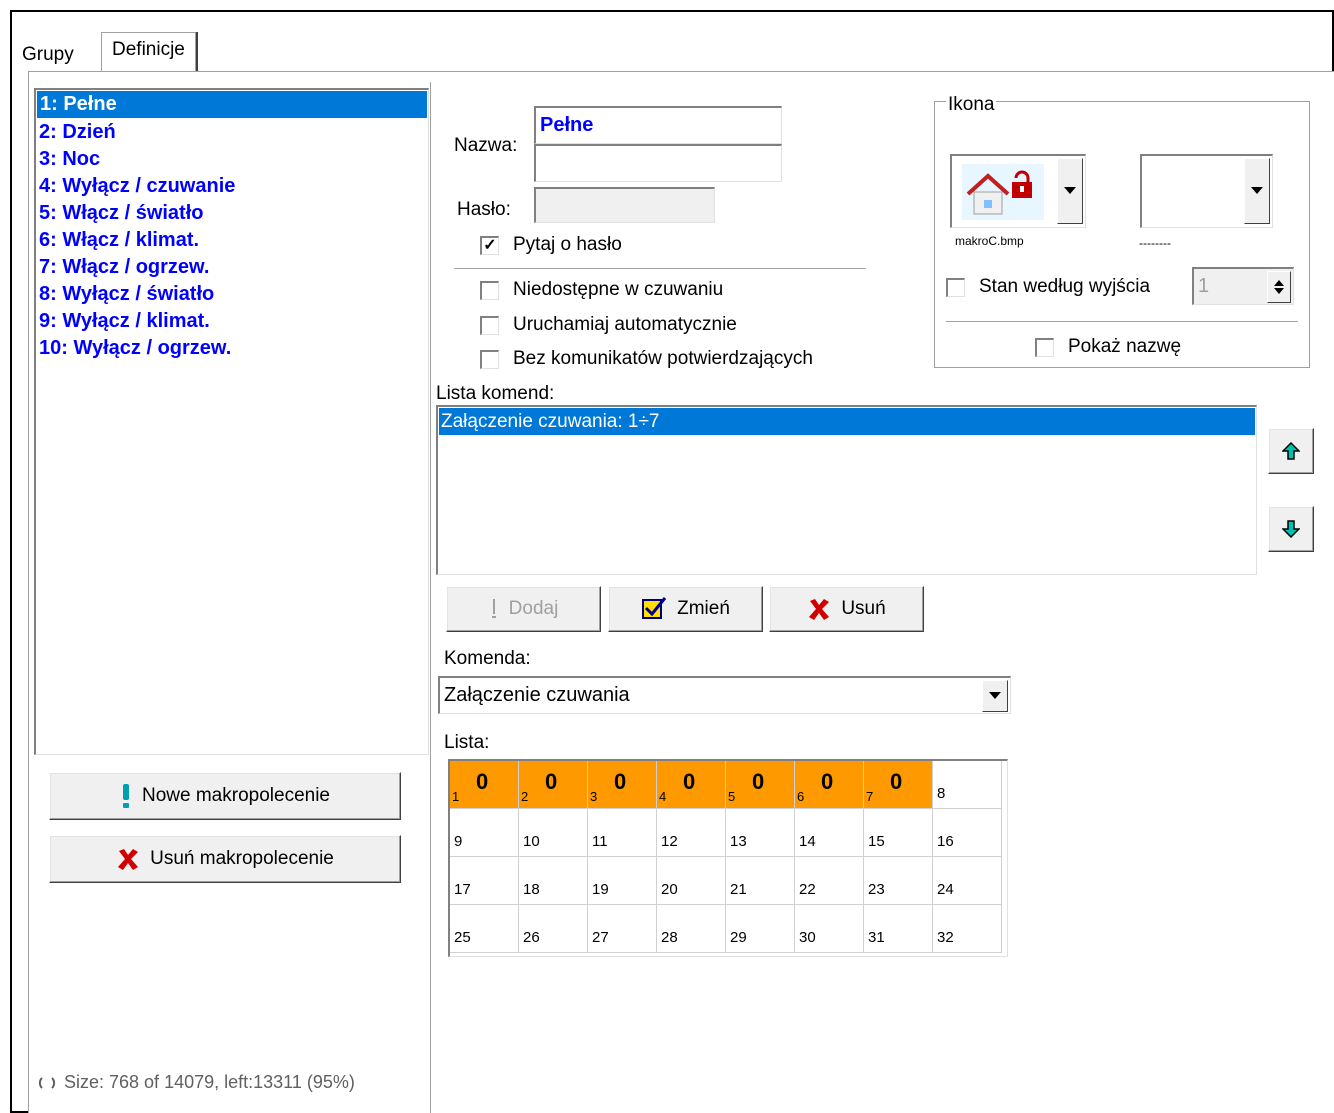  Describe the element at coordinates (232, 348) in the screenshot. I see `list-item: 10: Wyłącz / ogrzew.` at that location.